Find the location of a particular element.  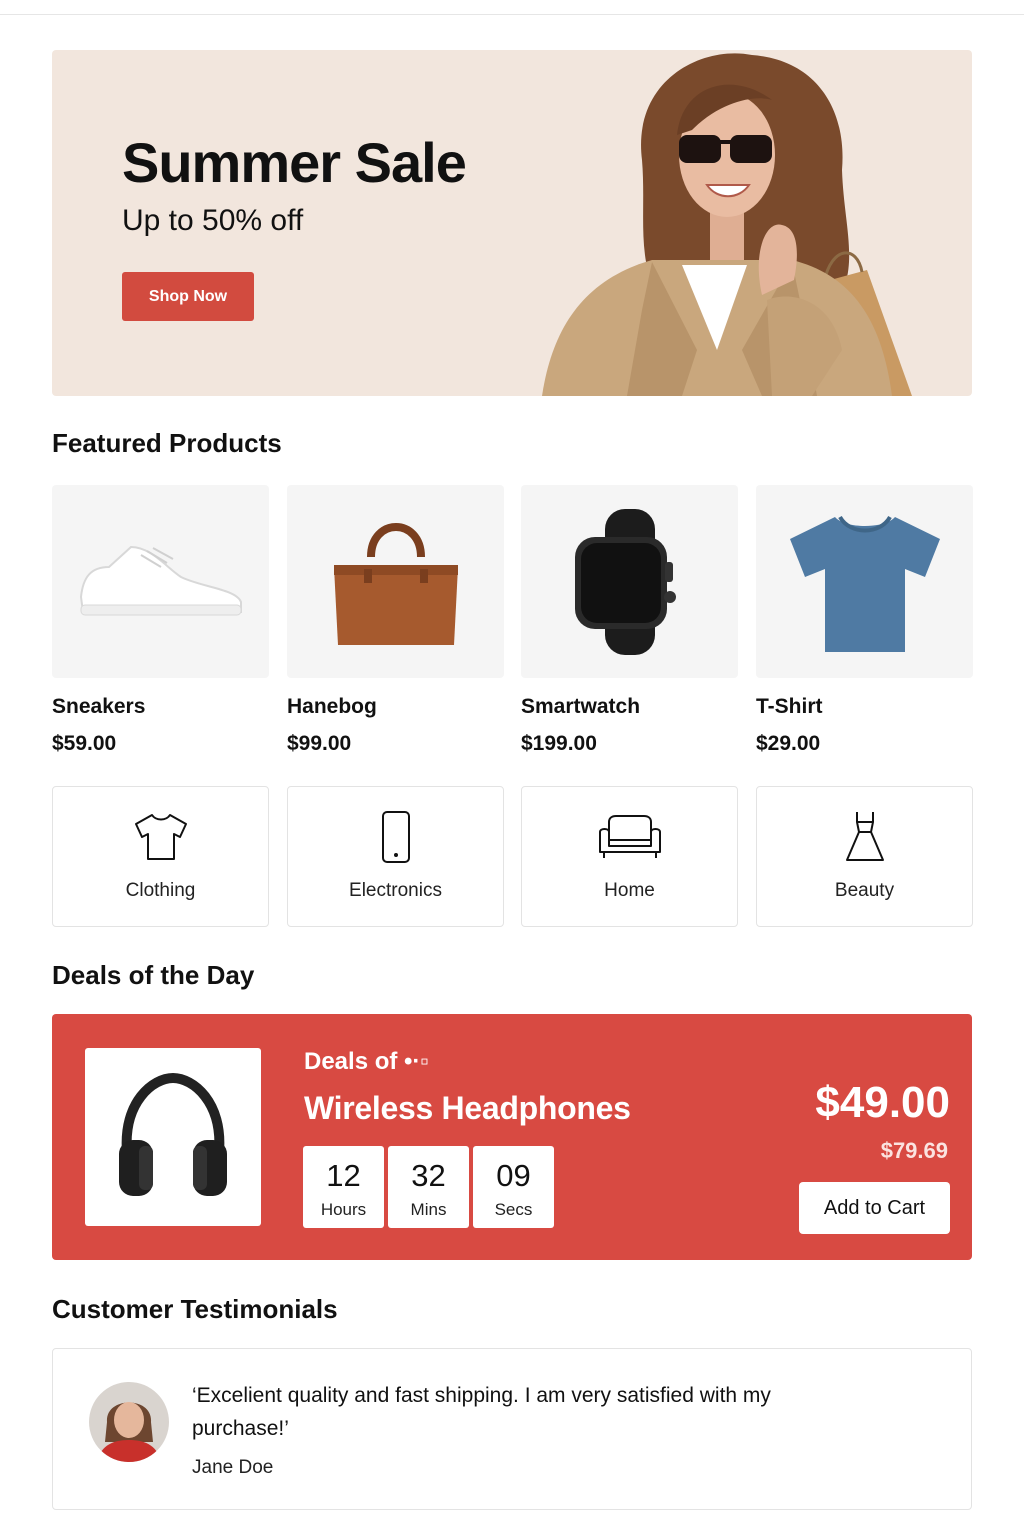

avatar is located at coordinates (129, 1422).